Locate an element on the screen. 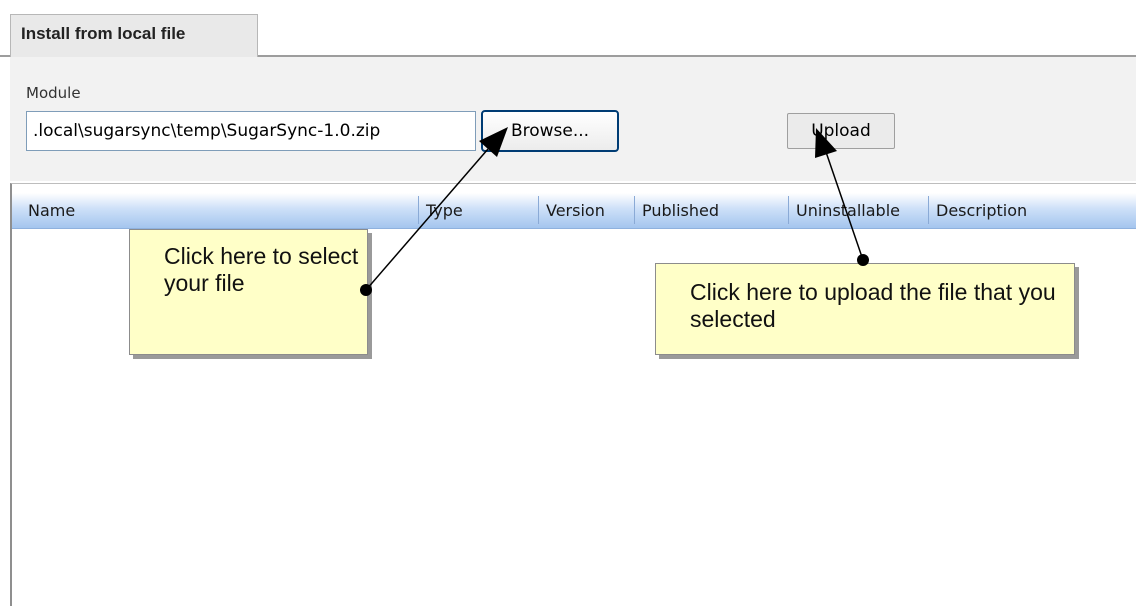 The height and width of the screenshot is (606, 1136). column-header-description: Description is located at coordinates (1033, 210).